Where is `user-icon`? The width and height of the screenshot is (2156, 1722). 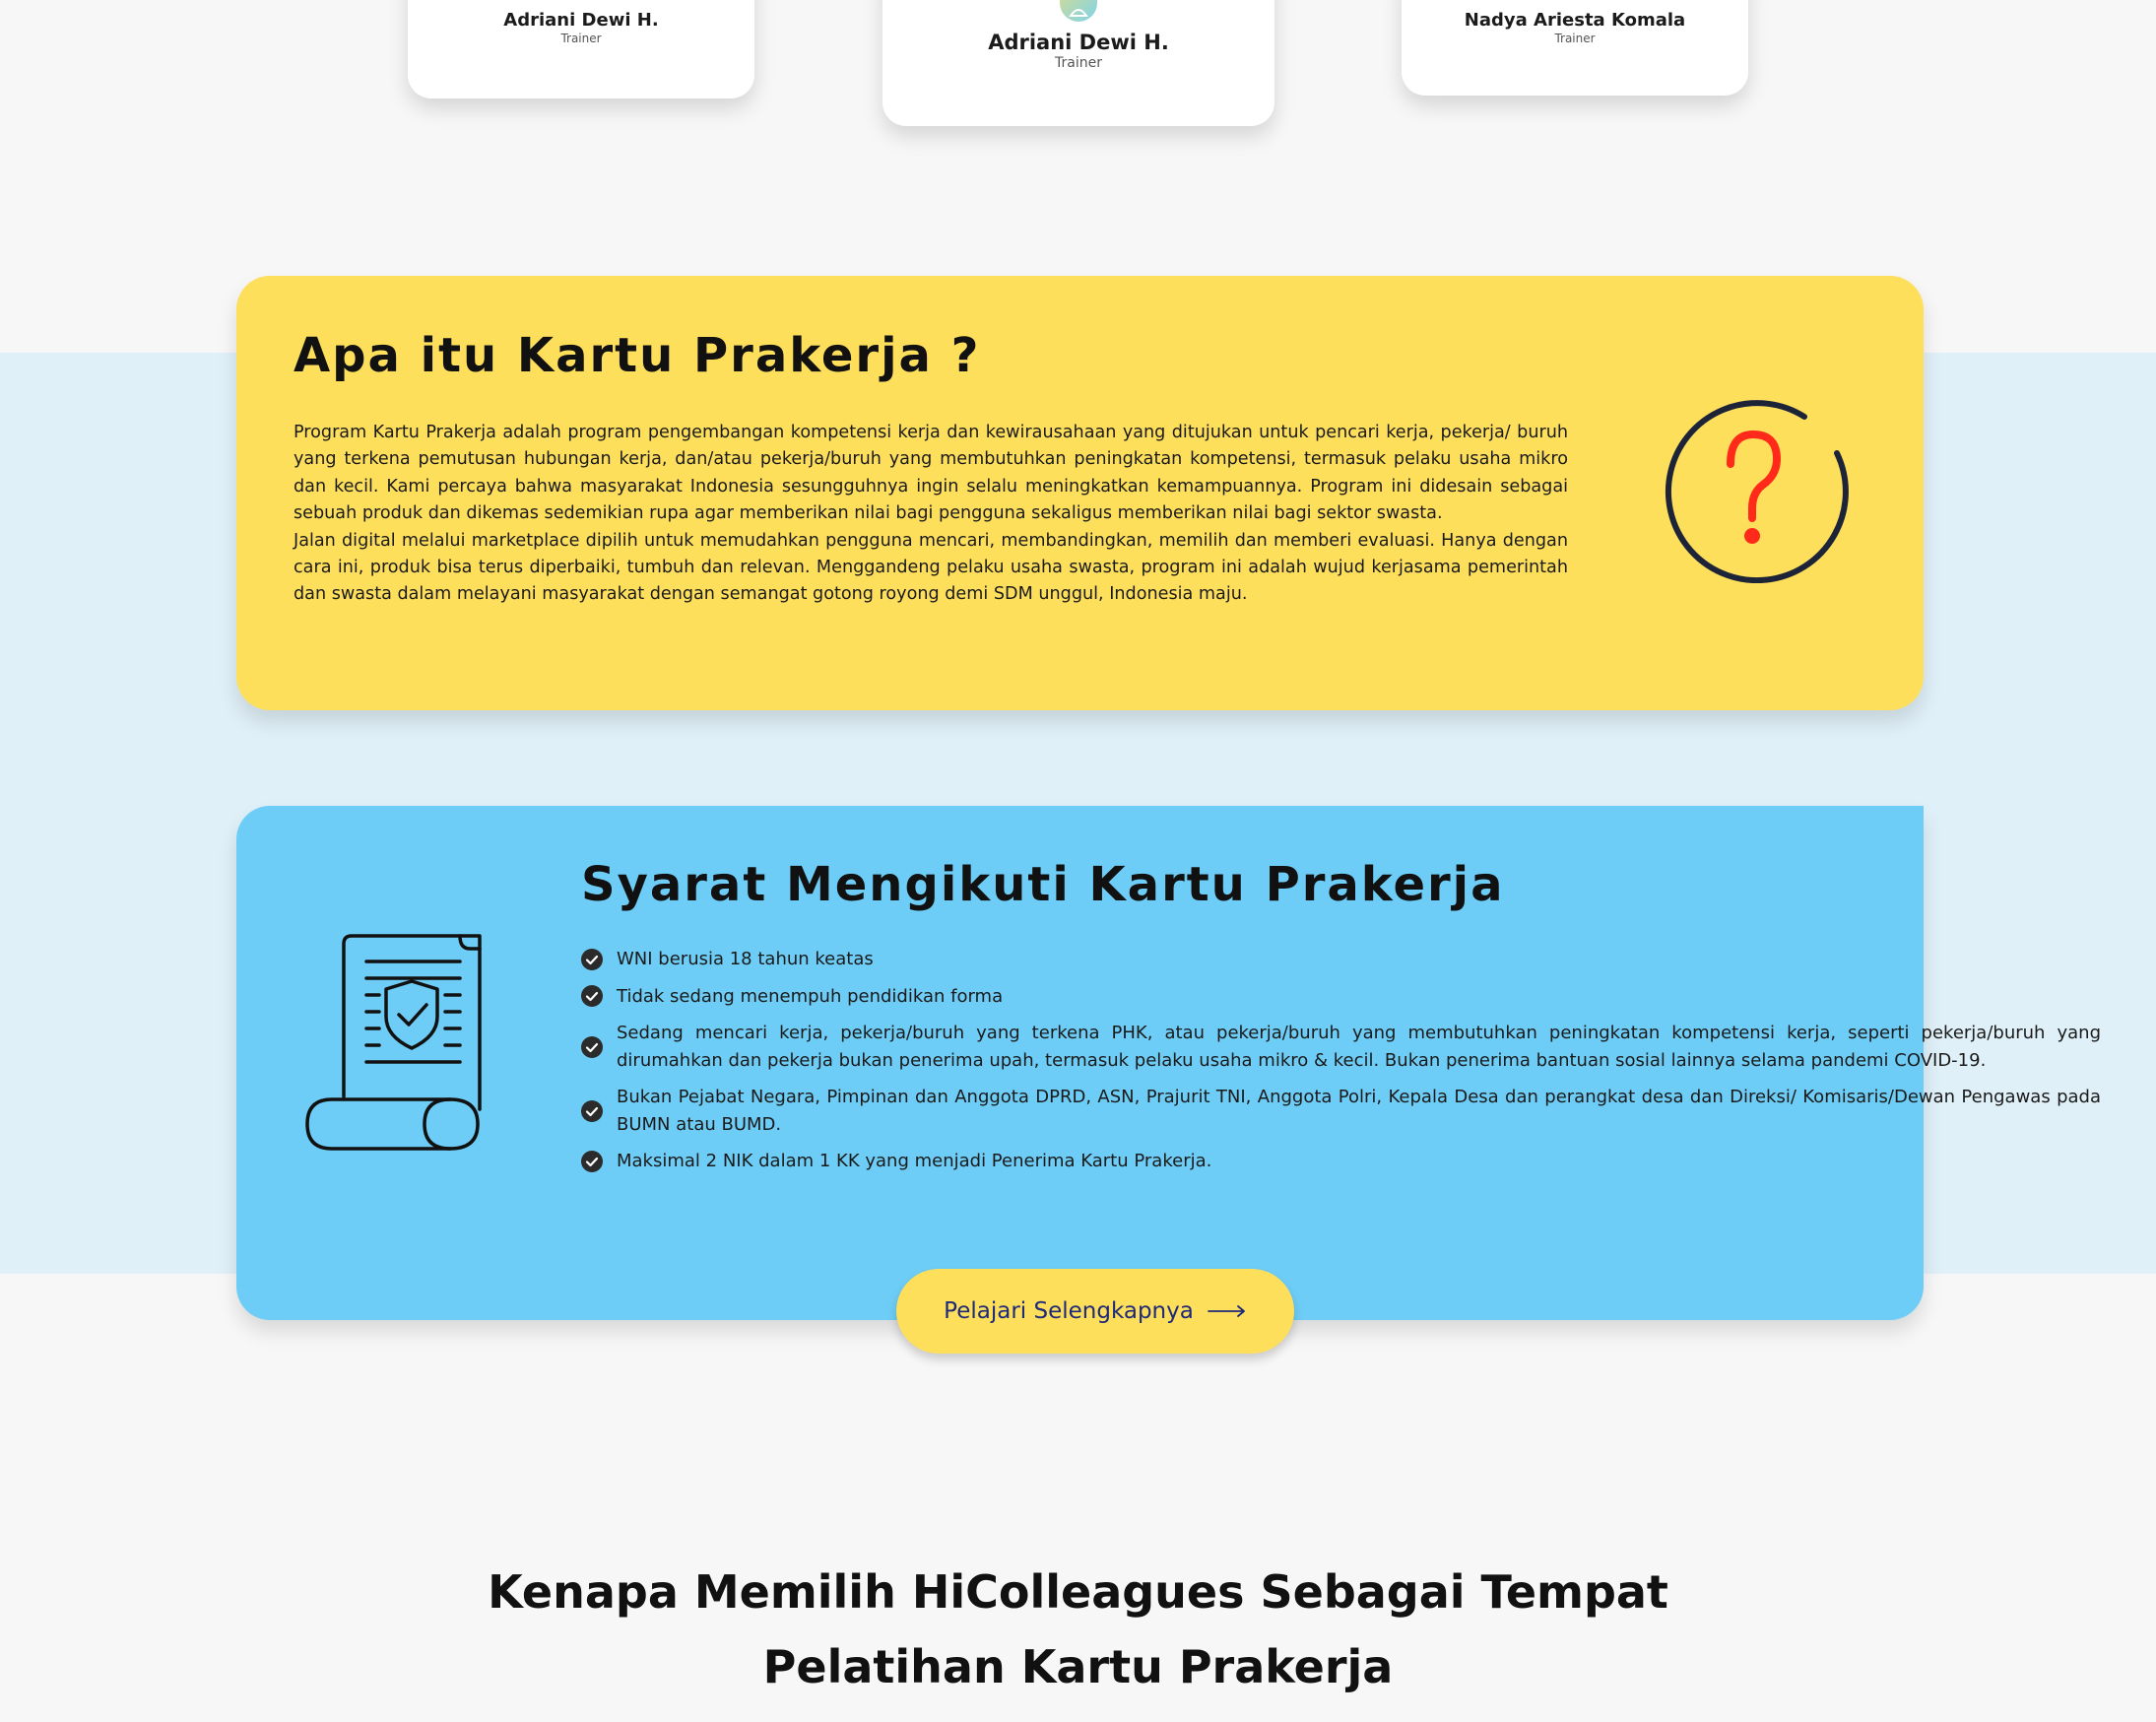
user-icon is located at coordinates (1079, 13).